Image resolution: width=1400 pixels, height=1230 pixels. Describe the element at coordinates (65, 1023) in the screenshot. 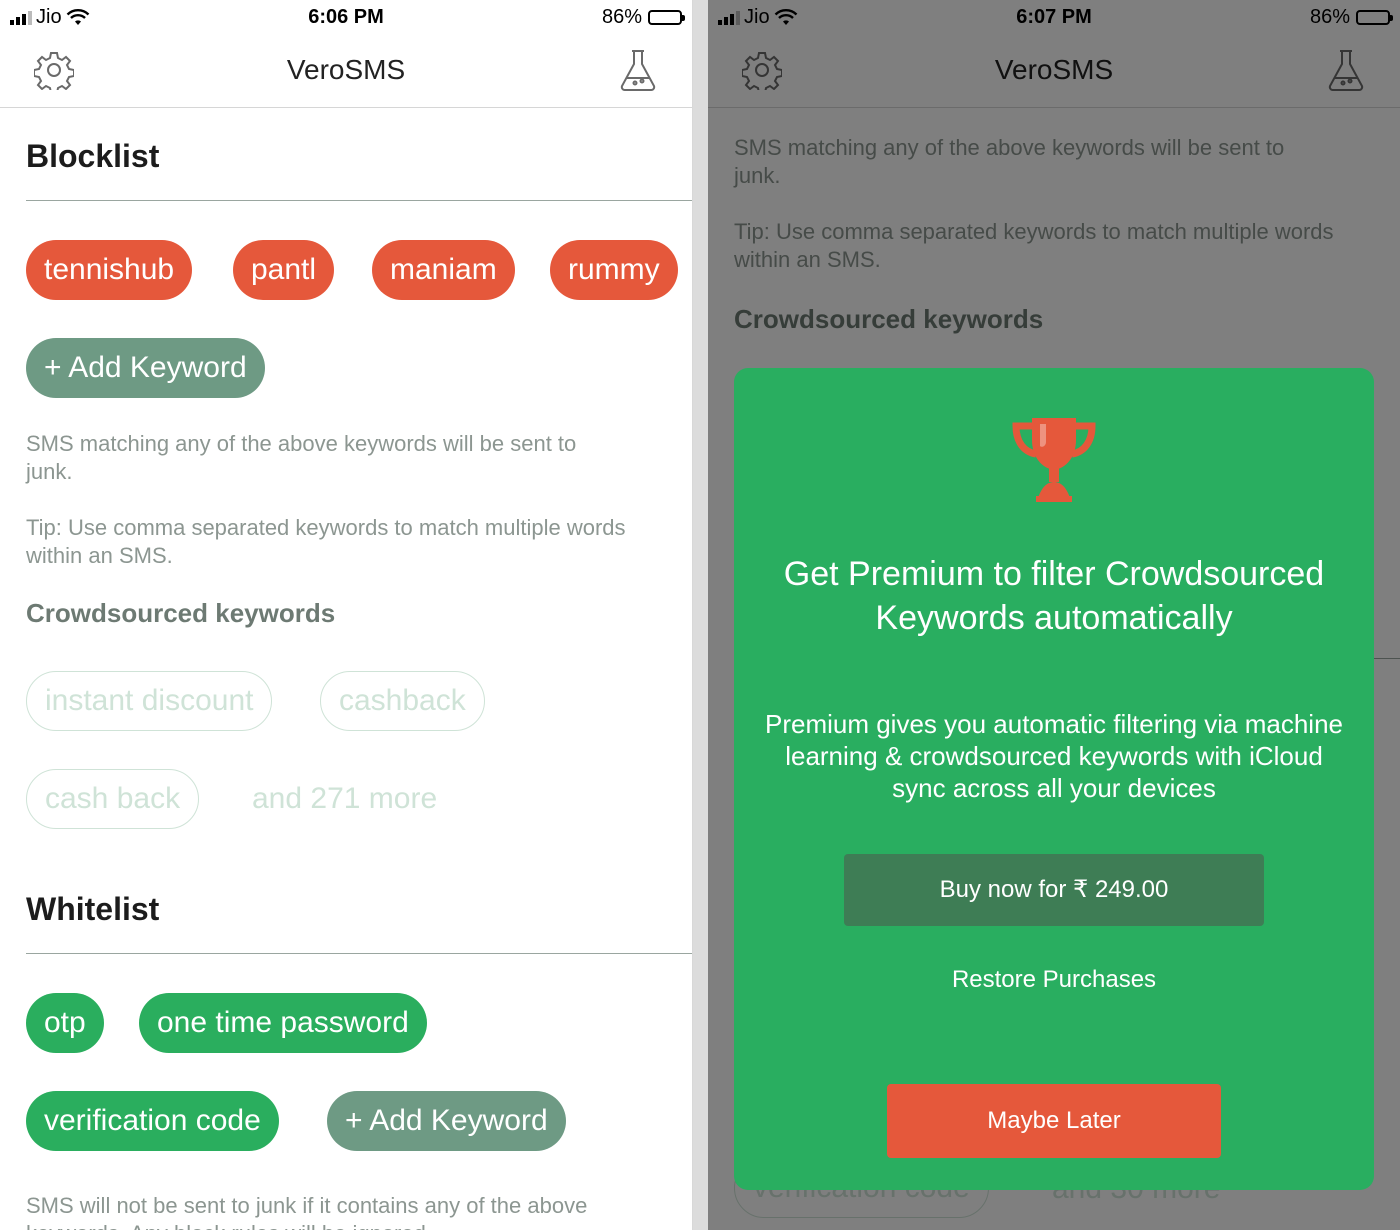

I see `whitelist-chip: otp` at that location.